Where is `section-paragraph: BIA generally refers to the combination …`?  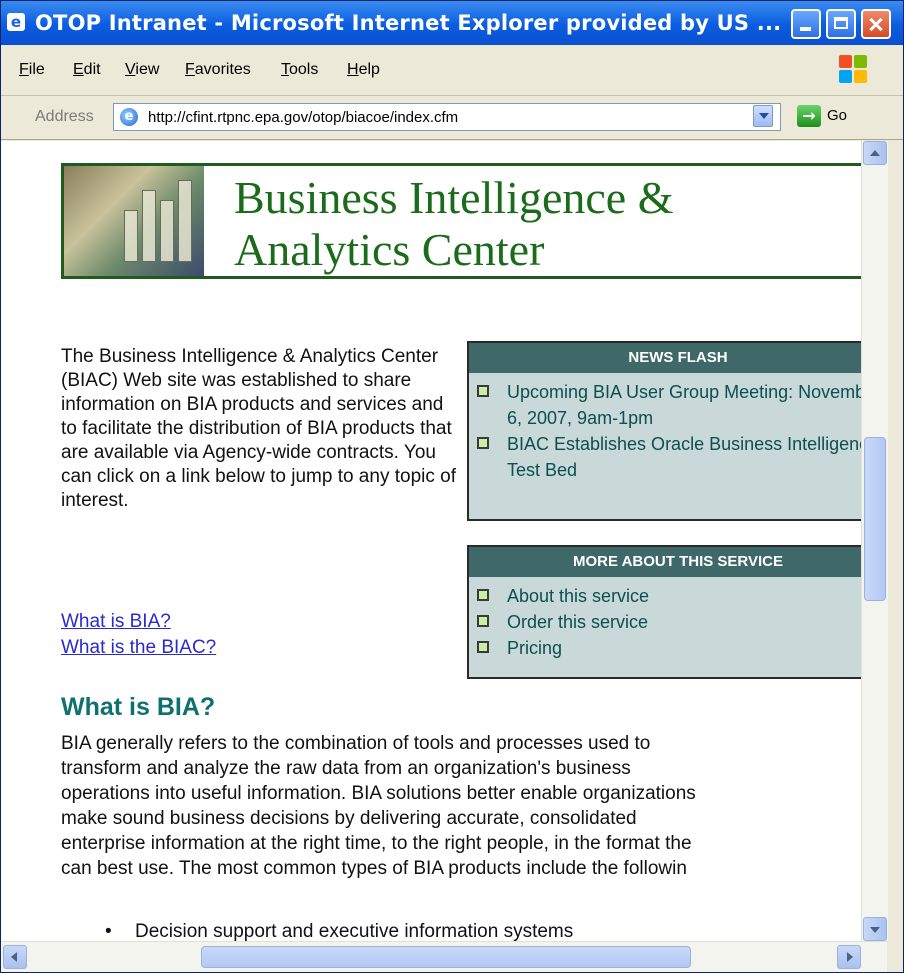
section-paragraph: BIA generally refers to the combination … is located at coordinates (461, 806).